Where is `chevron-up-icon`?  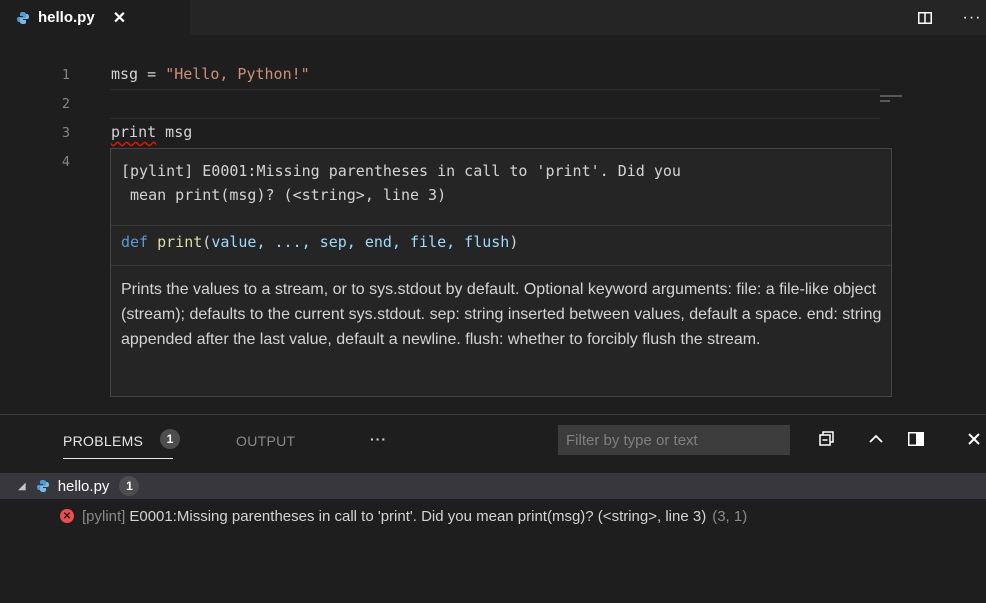
chevron-up-icon is located at coordinates (876, 438).